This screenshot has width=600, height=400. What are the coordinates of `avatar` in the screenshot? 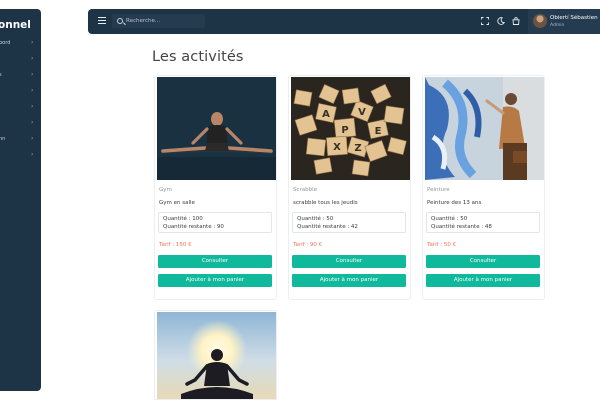 It's located at (540, 21).